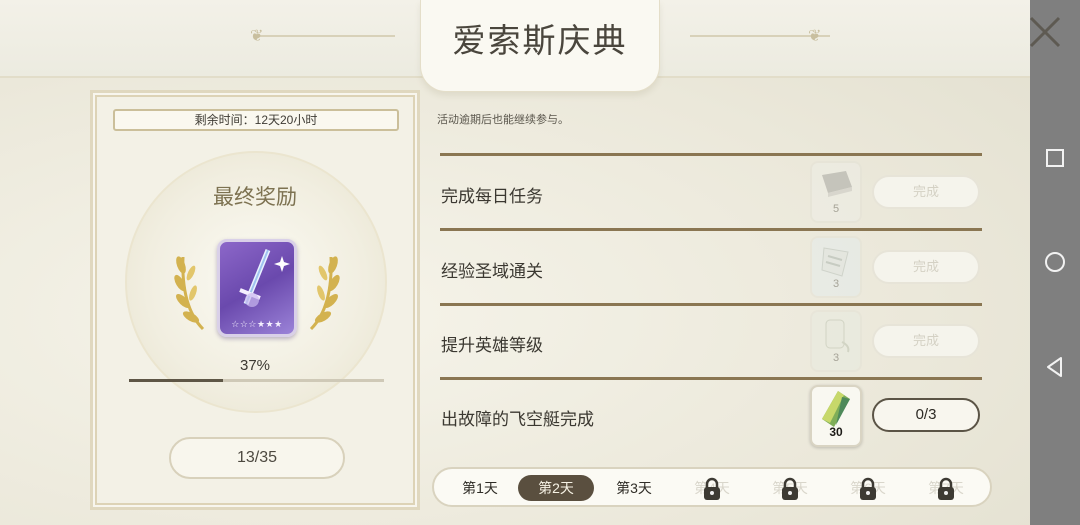  Describe the element at coordinates (837, 184) in the screenshot. I see `book-icon` at that location.